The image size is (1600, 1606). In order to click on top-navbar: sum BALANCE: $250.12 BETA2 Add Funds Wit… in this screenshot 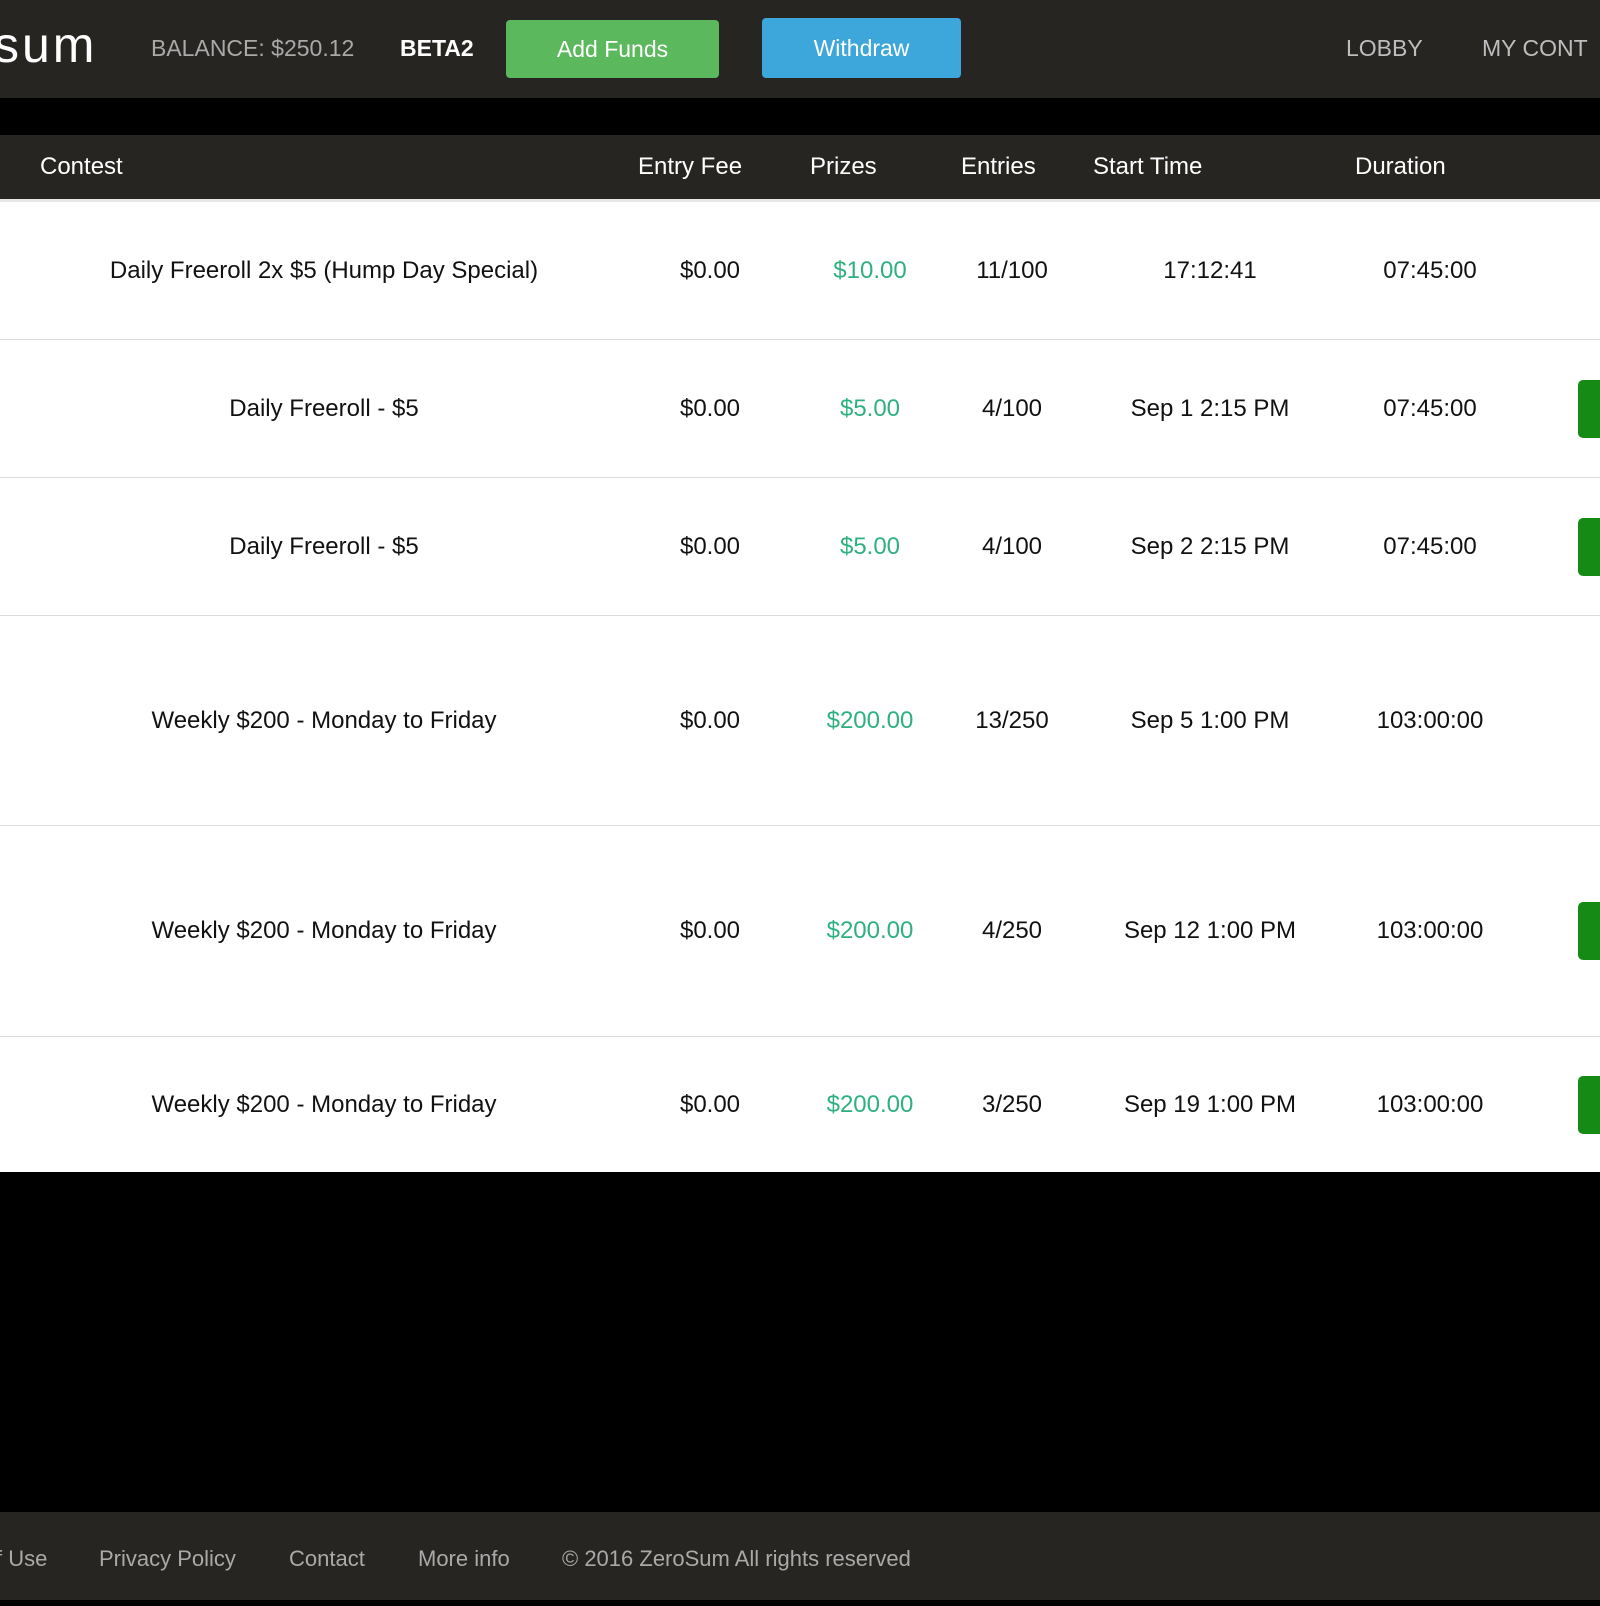, I will do `click(800, 49)`.